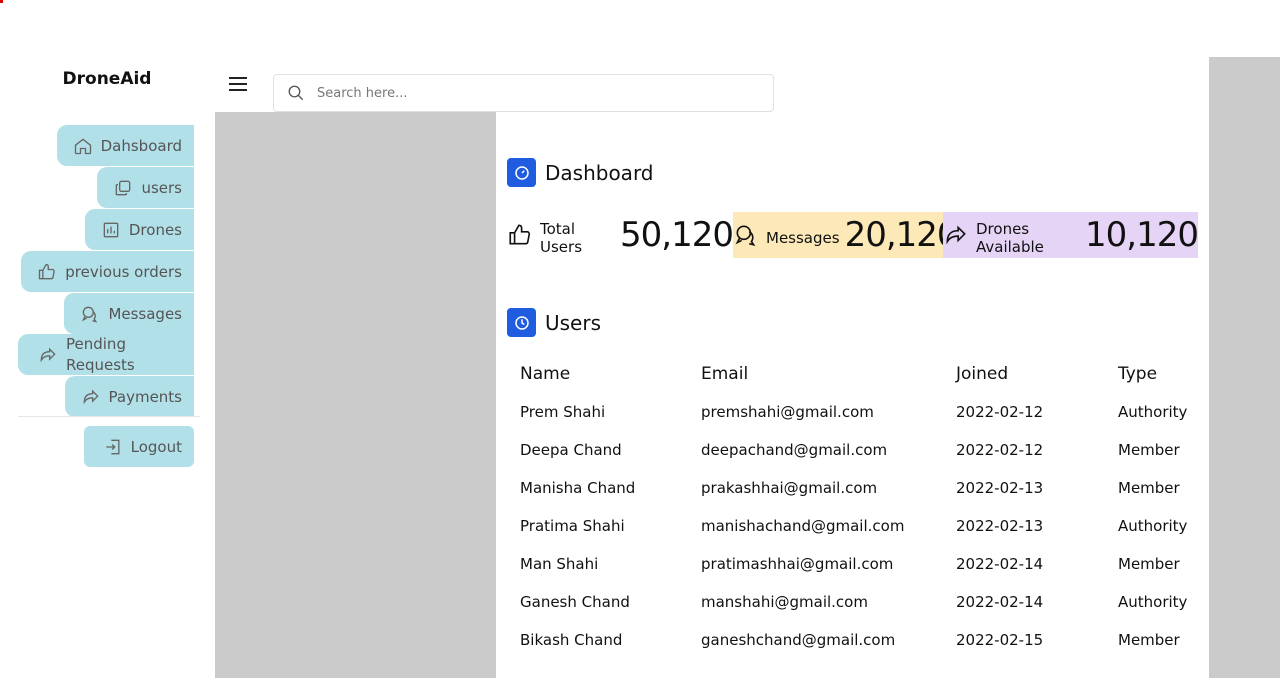  I want to click on brand-logo: DroneAid, so click(107, 79).